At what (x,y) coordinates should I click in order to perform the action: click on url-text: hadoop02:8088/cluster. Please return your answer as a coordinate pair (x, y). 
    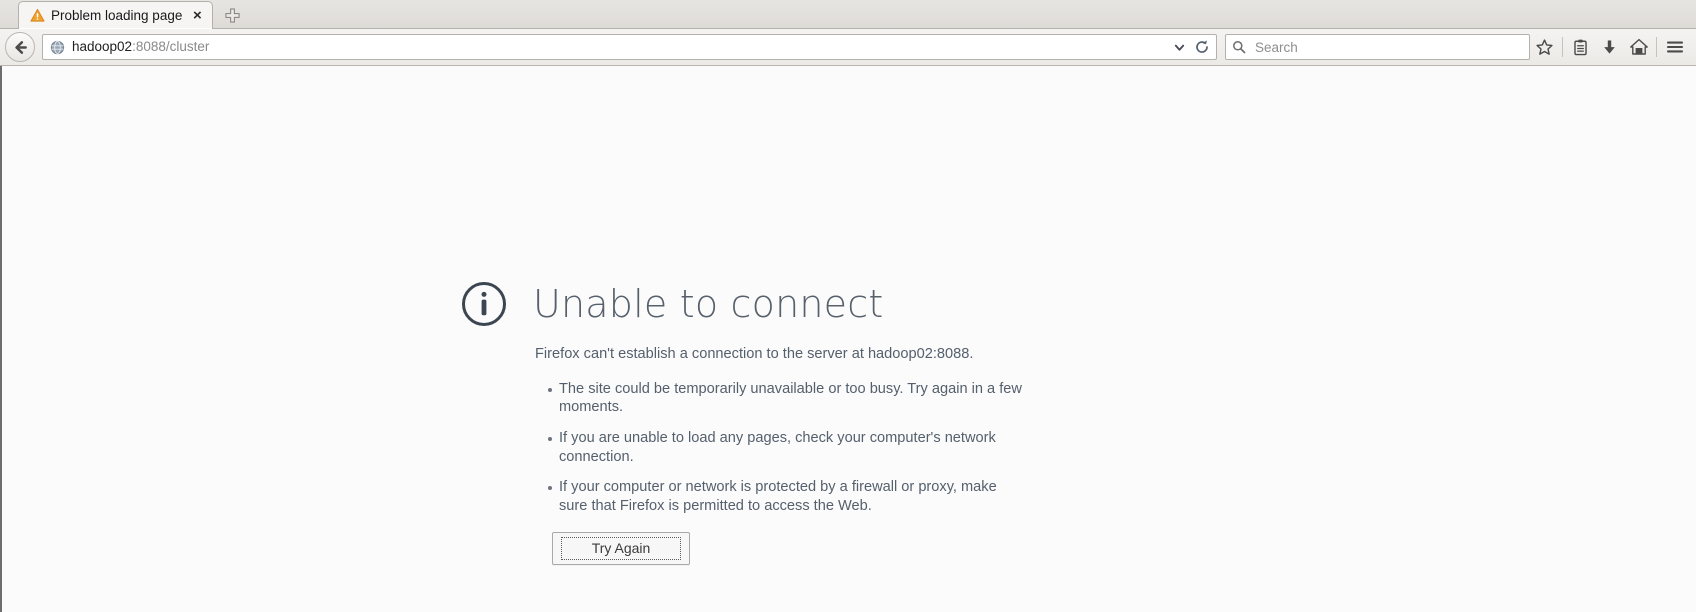
    Looking at the image, I should click on (620, 47).